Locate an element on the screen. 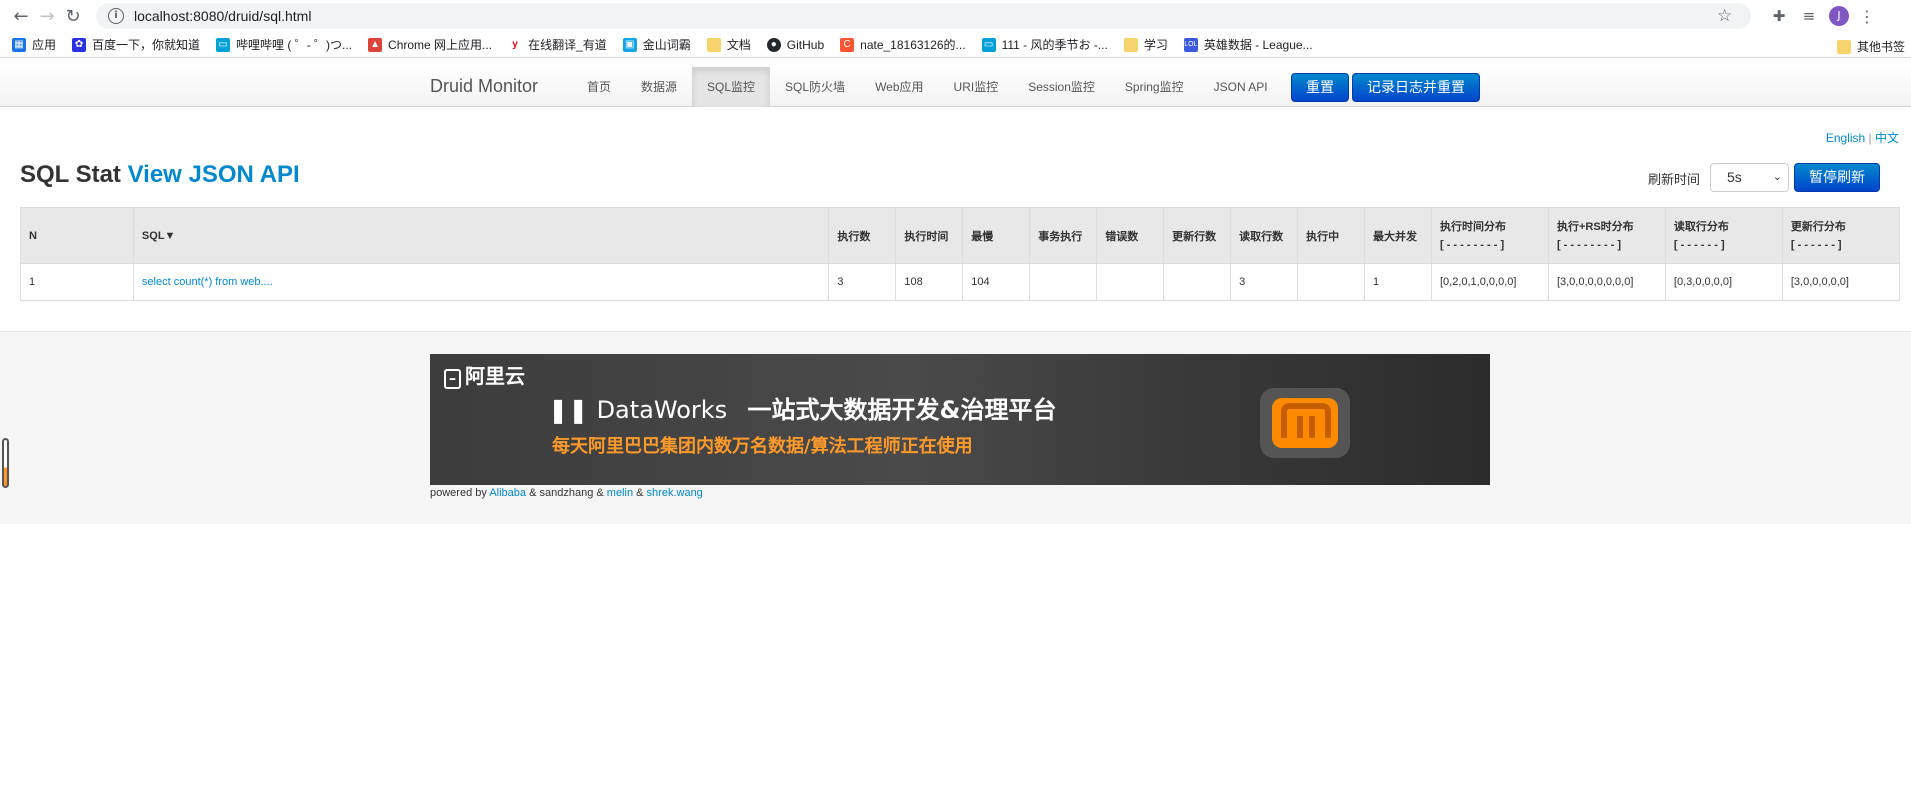  shrek-wang-link: shrek.wang is located at coordinates (675, 493).